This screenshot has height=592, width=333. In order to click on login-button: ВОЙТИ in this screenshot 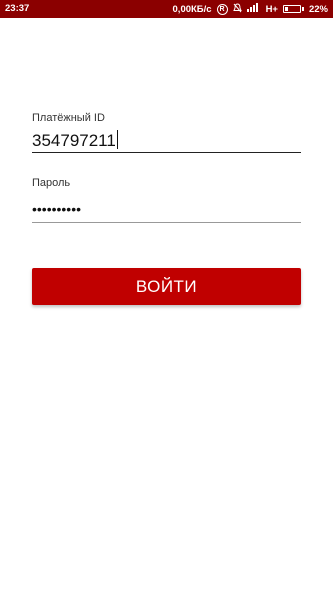, I will do `click(166, 286)`.